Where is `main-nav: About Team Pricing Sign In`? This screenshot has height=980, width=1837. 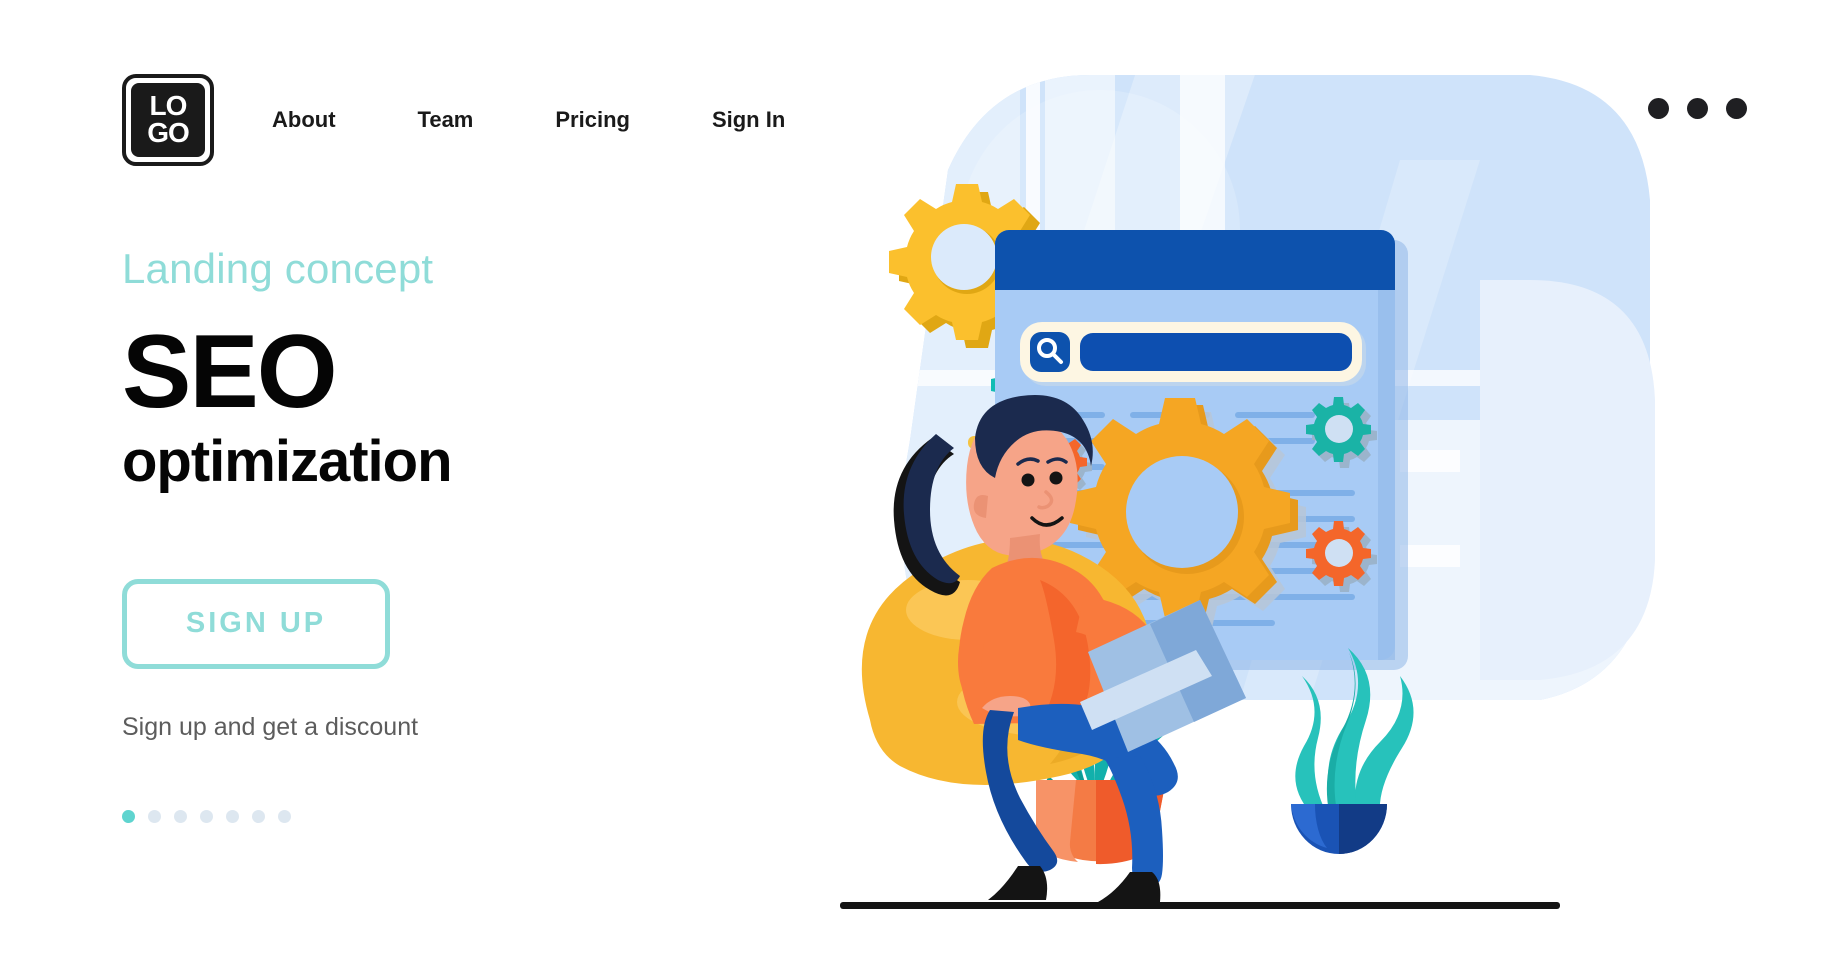
main-nav: About Team Pricing Sign In is located at coordinates (569, 120).